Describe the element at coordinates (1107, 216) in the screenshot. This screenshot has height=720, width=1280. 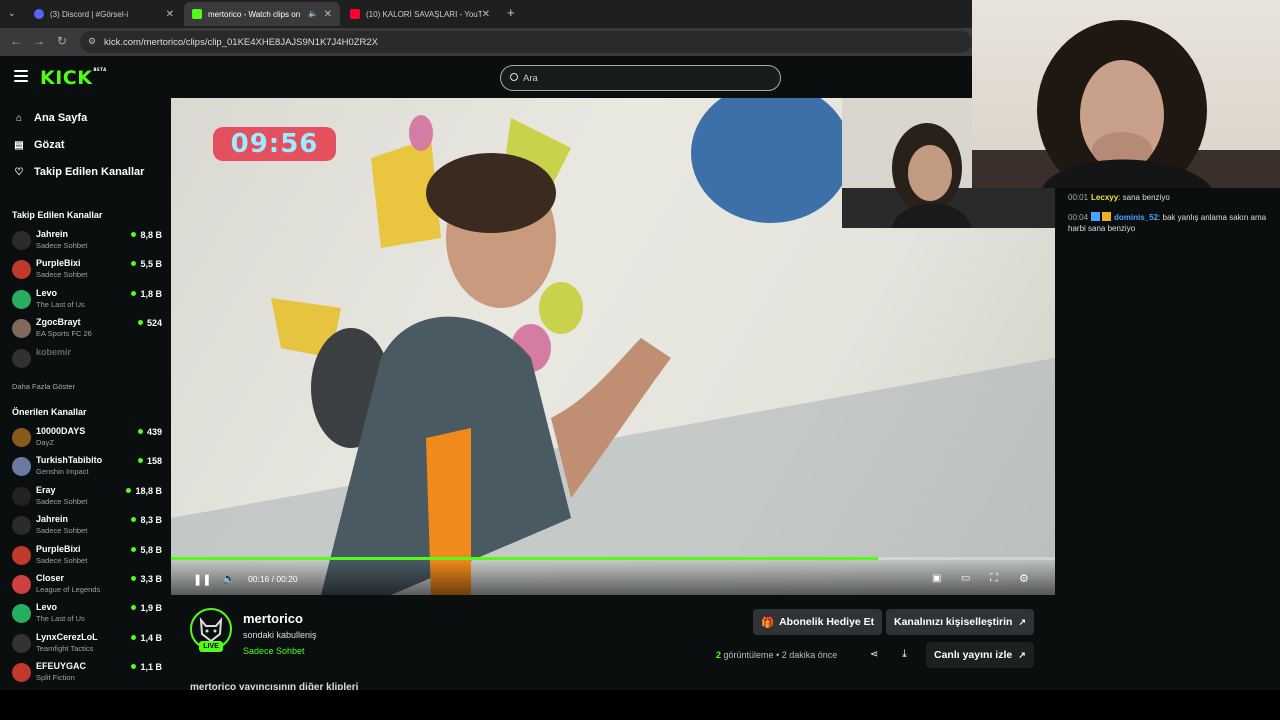
I see `crown-badge-icon` at that location.